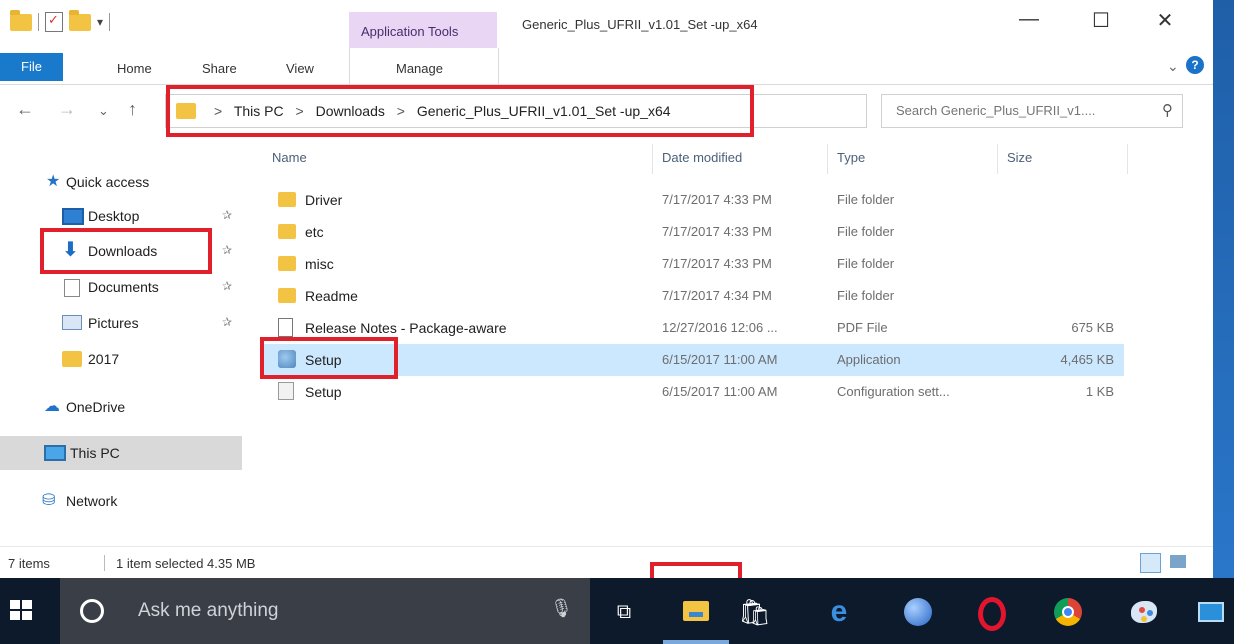 This screenshot has height=644, width=1234. Describe the element at coordinates (1195, 65) in the screenshot. I see `help-icon: ?` at that location.